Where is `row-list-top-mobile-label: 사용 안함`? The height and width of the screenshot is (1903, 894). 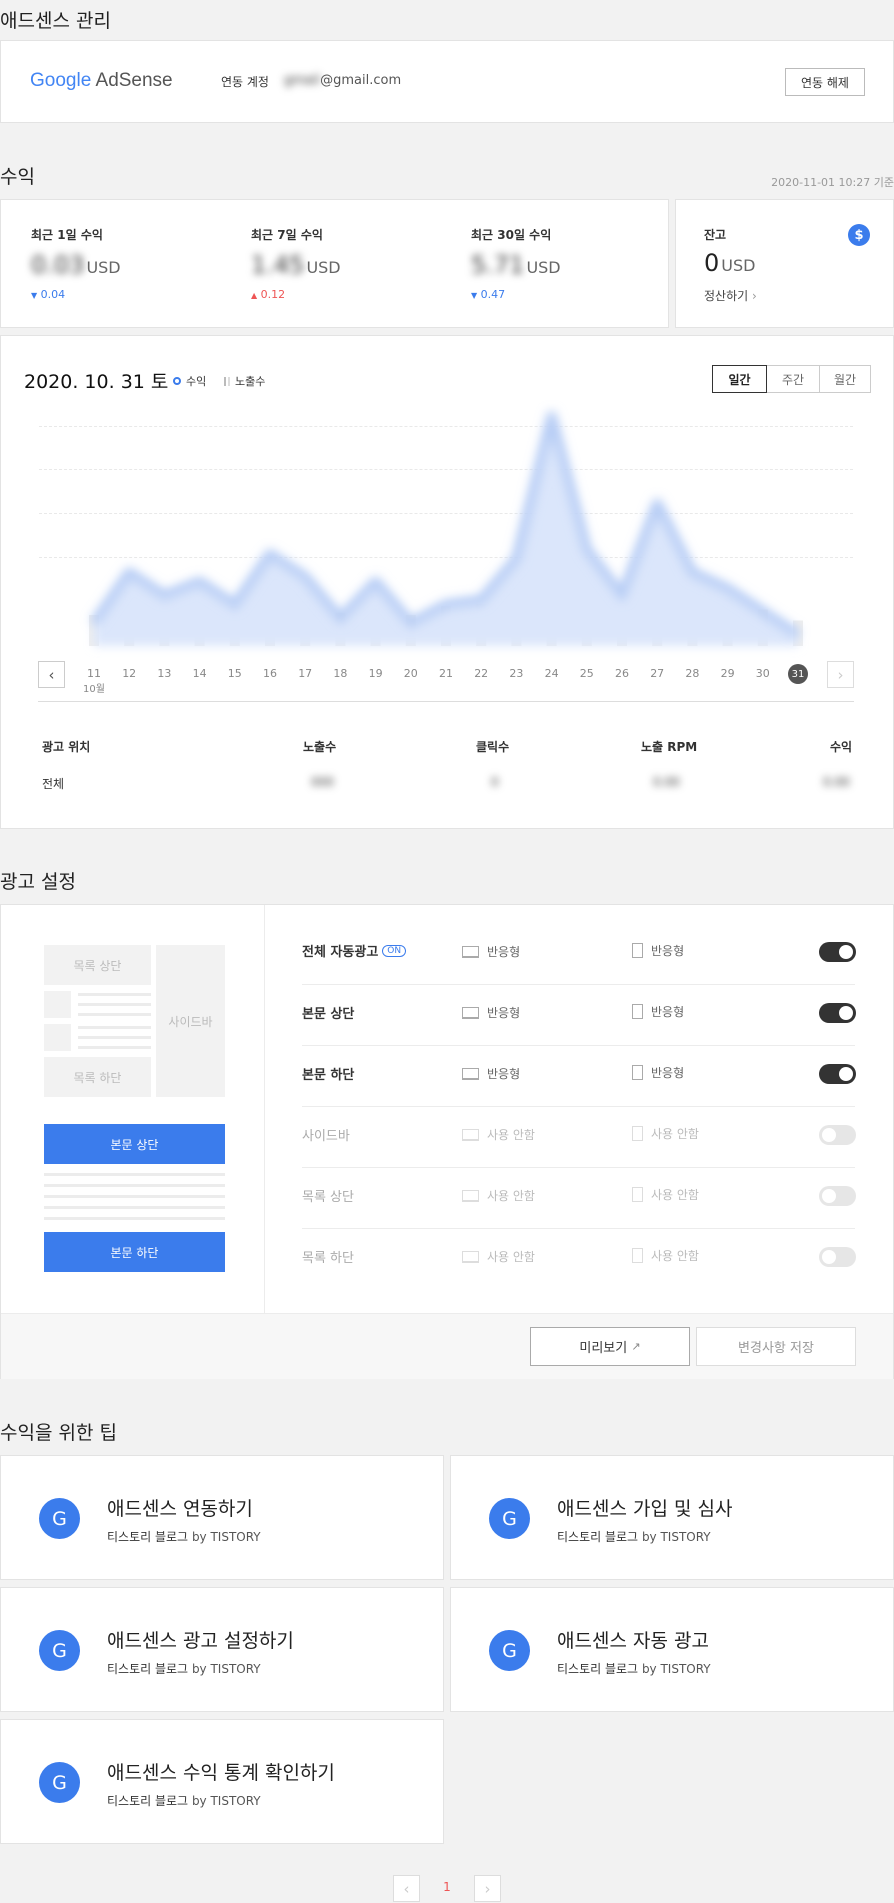 row-list-top-mobile-label: 사용 안함 is located at coordinates (675, 1195).